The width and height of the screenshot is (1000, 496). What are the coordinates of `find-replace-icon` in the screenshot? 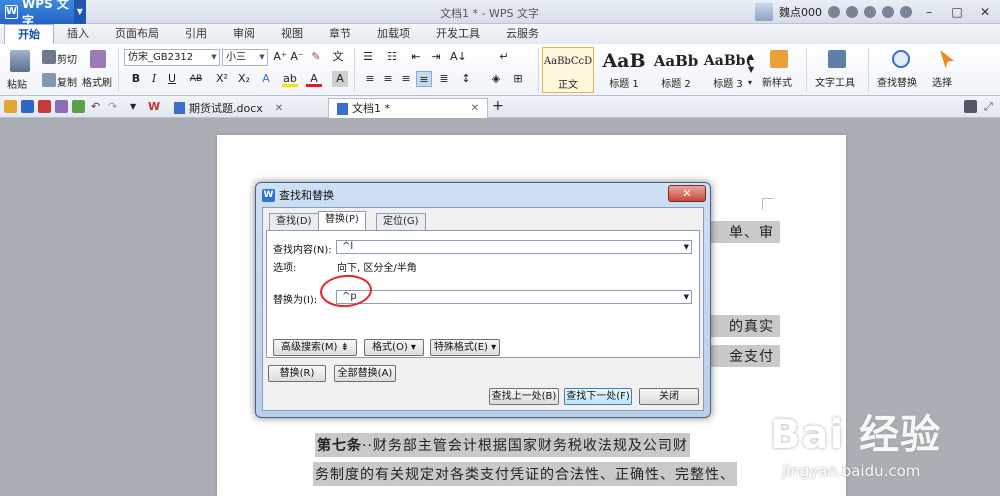 It's located at (901, 59).